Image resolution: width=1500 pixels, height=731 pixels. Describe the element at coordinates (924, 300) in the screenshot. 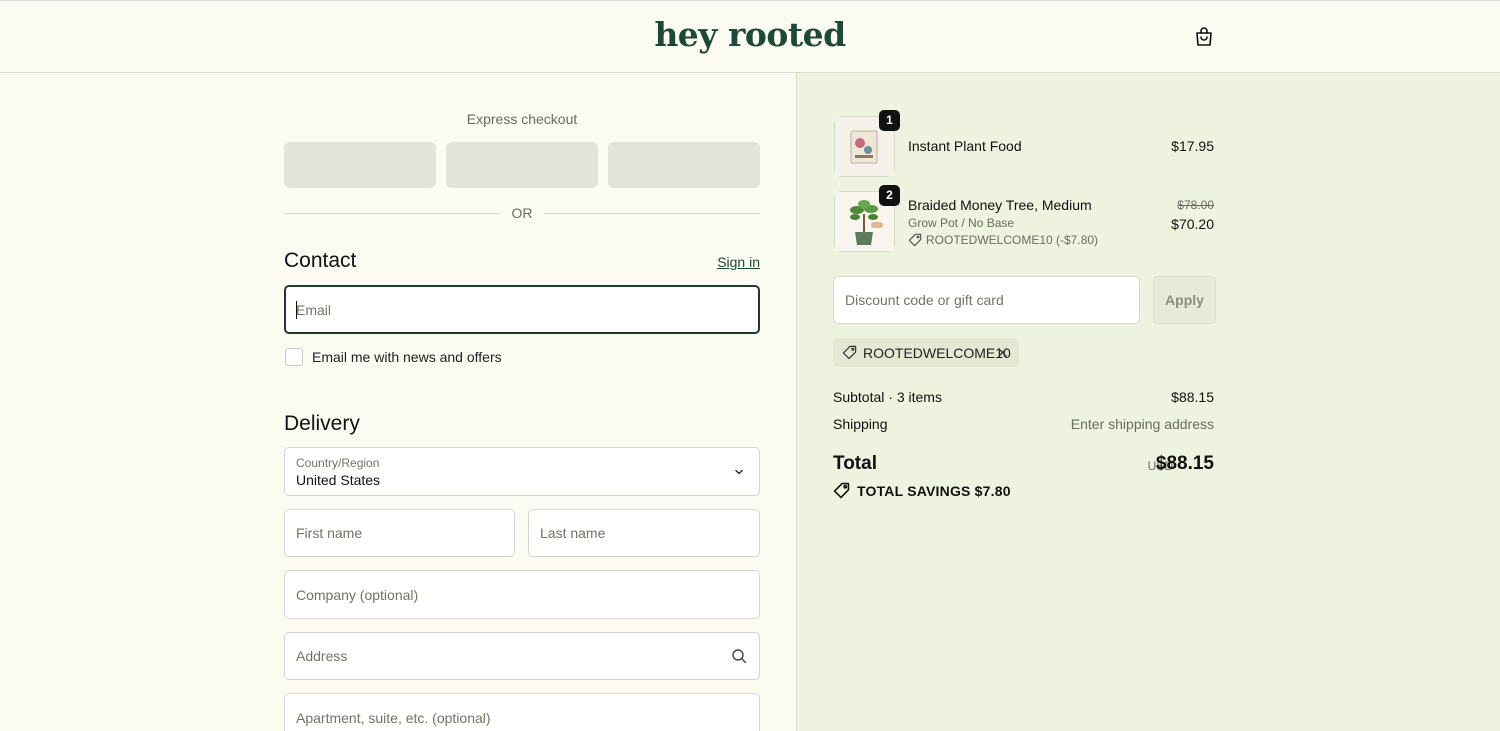

I see `discount-placeholder: Discount code or gift card` at that location.